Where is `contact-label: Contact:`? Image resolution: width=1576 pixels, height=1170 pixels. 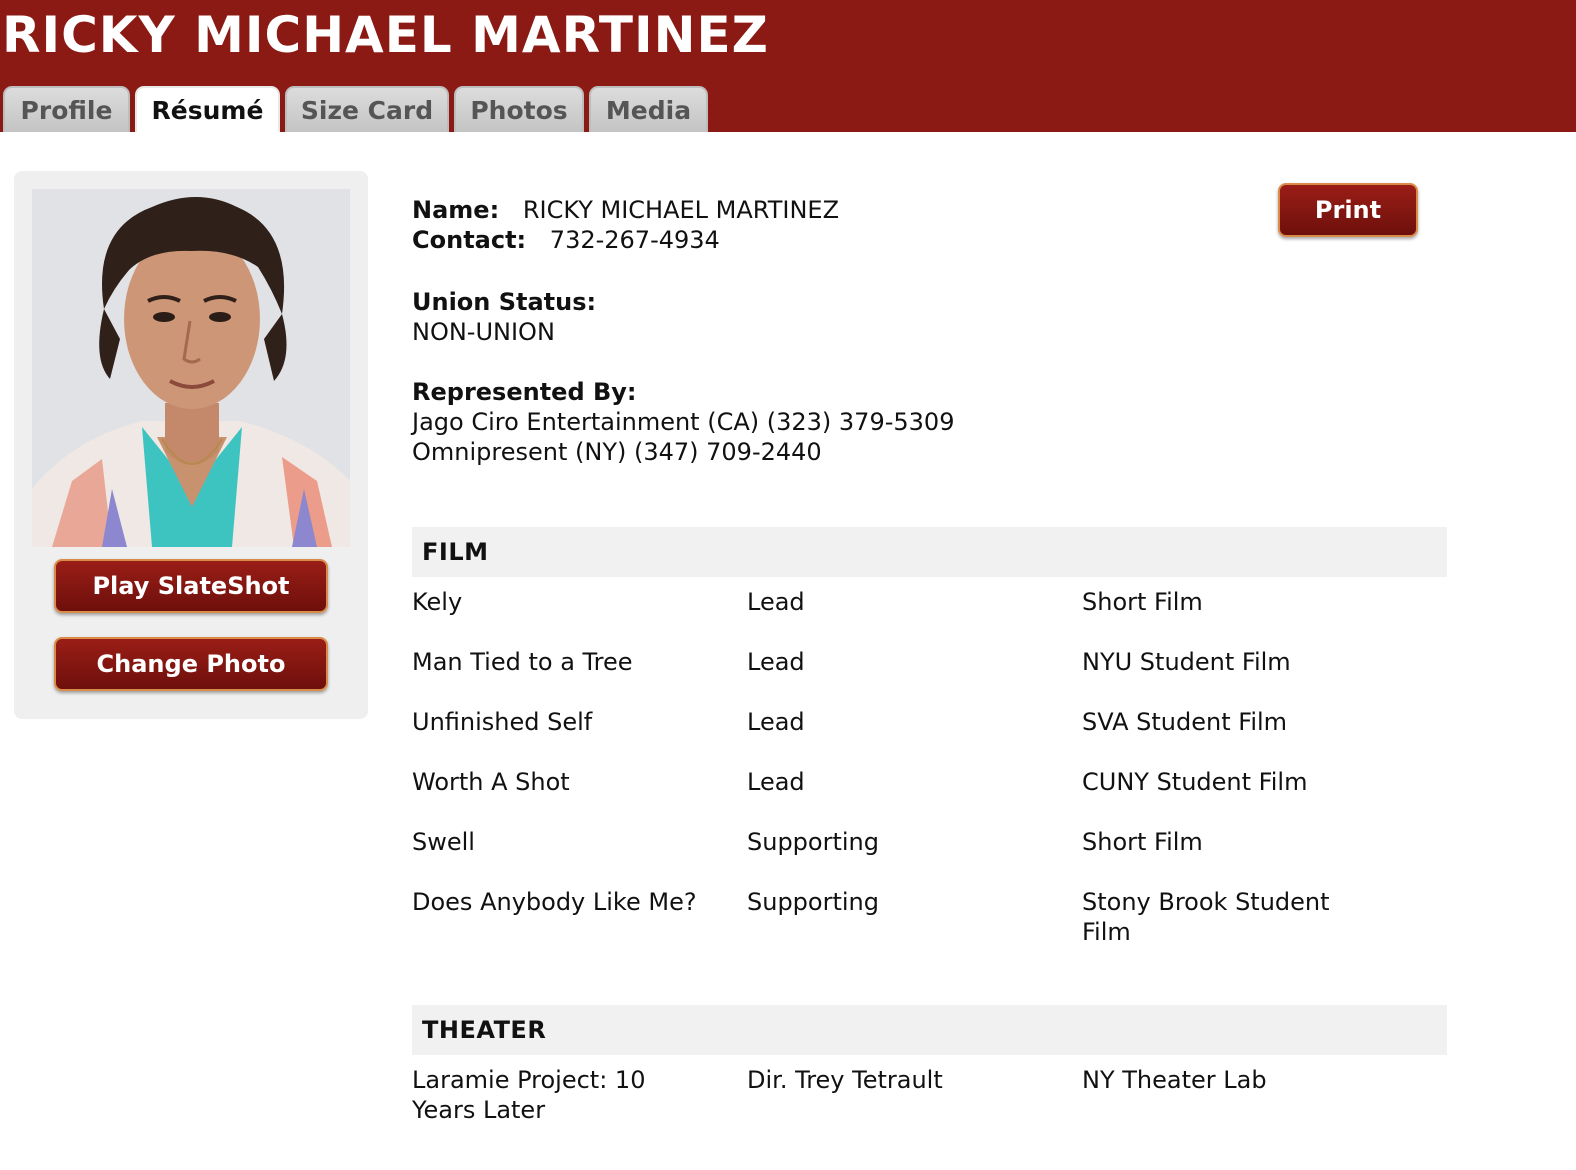 contact-label: Contact: is located at coordinates (469, 240).